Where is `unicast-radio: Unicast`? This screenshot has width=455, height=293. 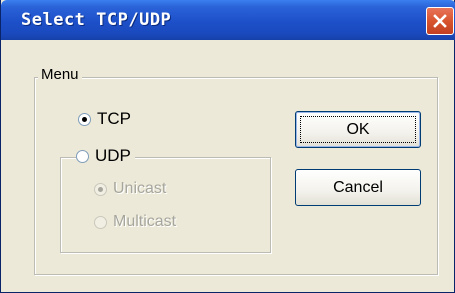 unicast-radio: Unicast is located at coordinates (130, 189).